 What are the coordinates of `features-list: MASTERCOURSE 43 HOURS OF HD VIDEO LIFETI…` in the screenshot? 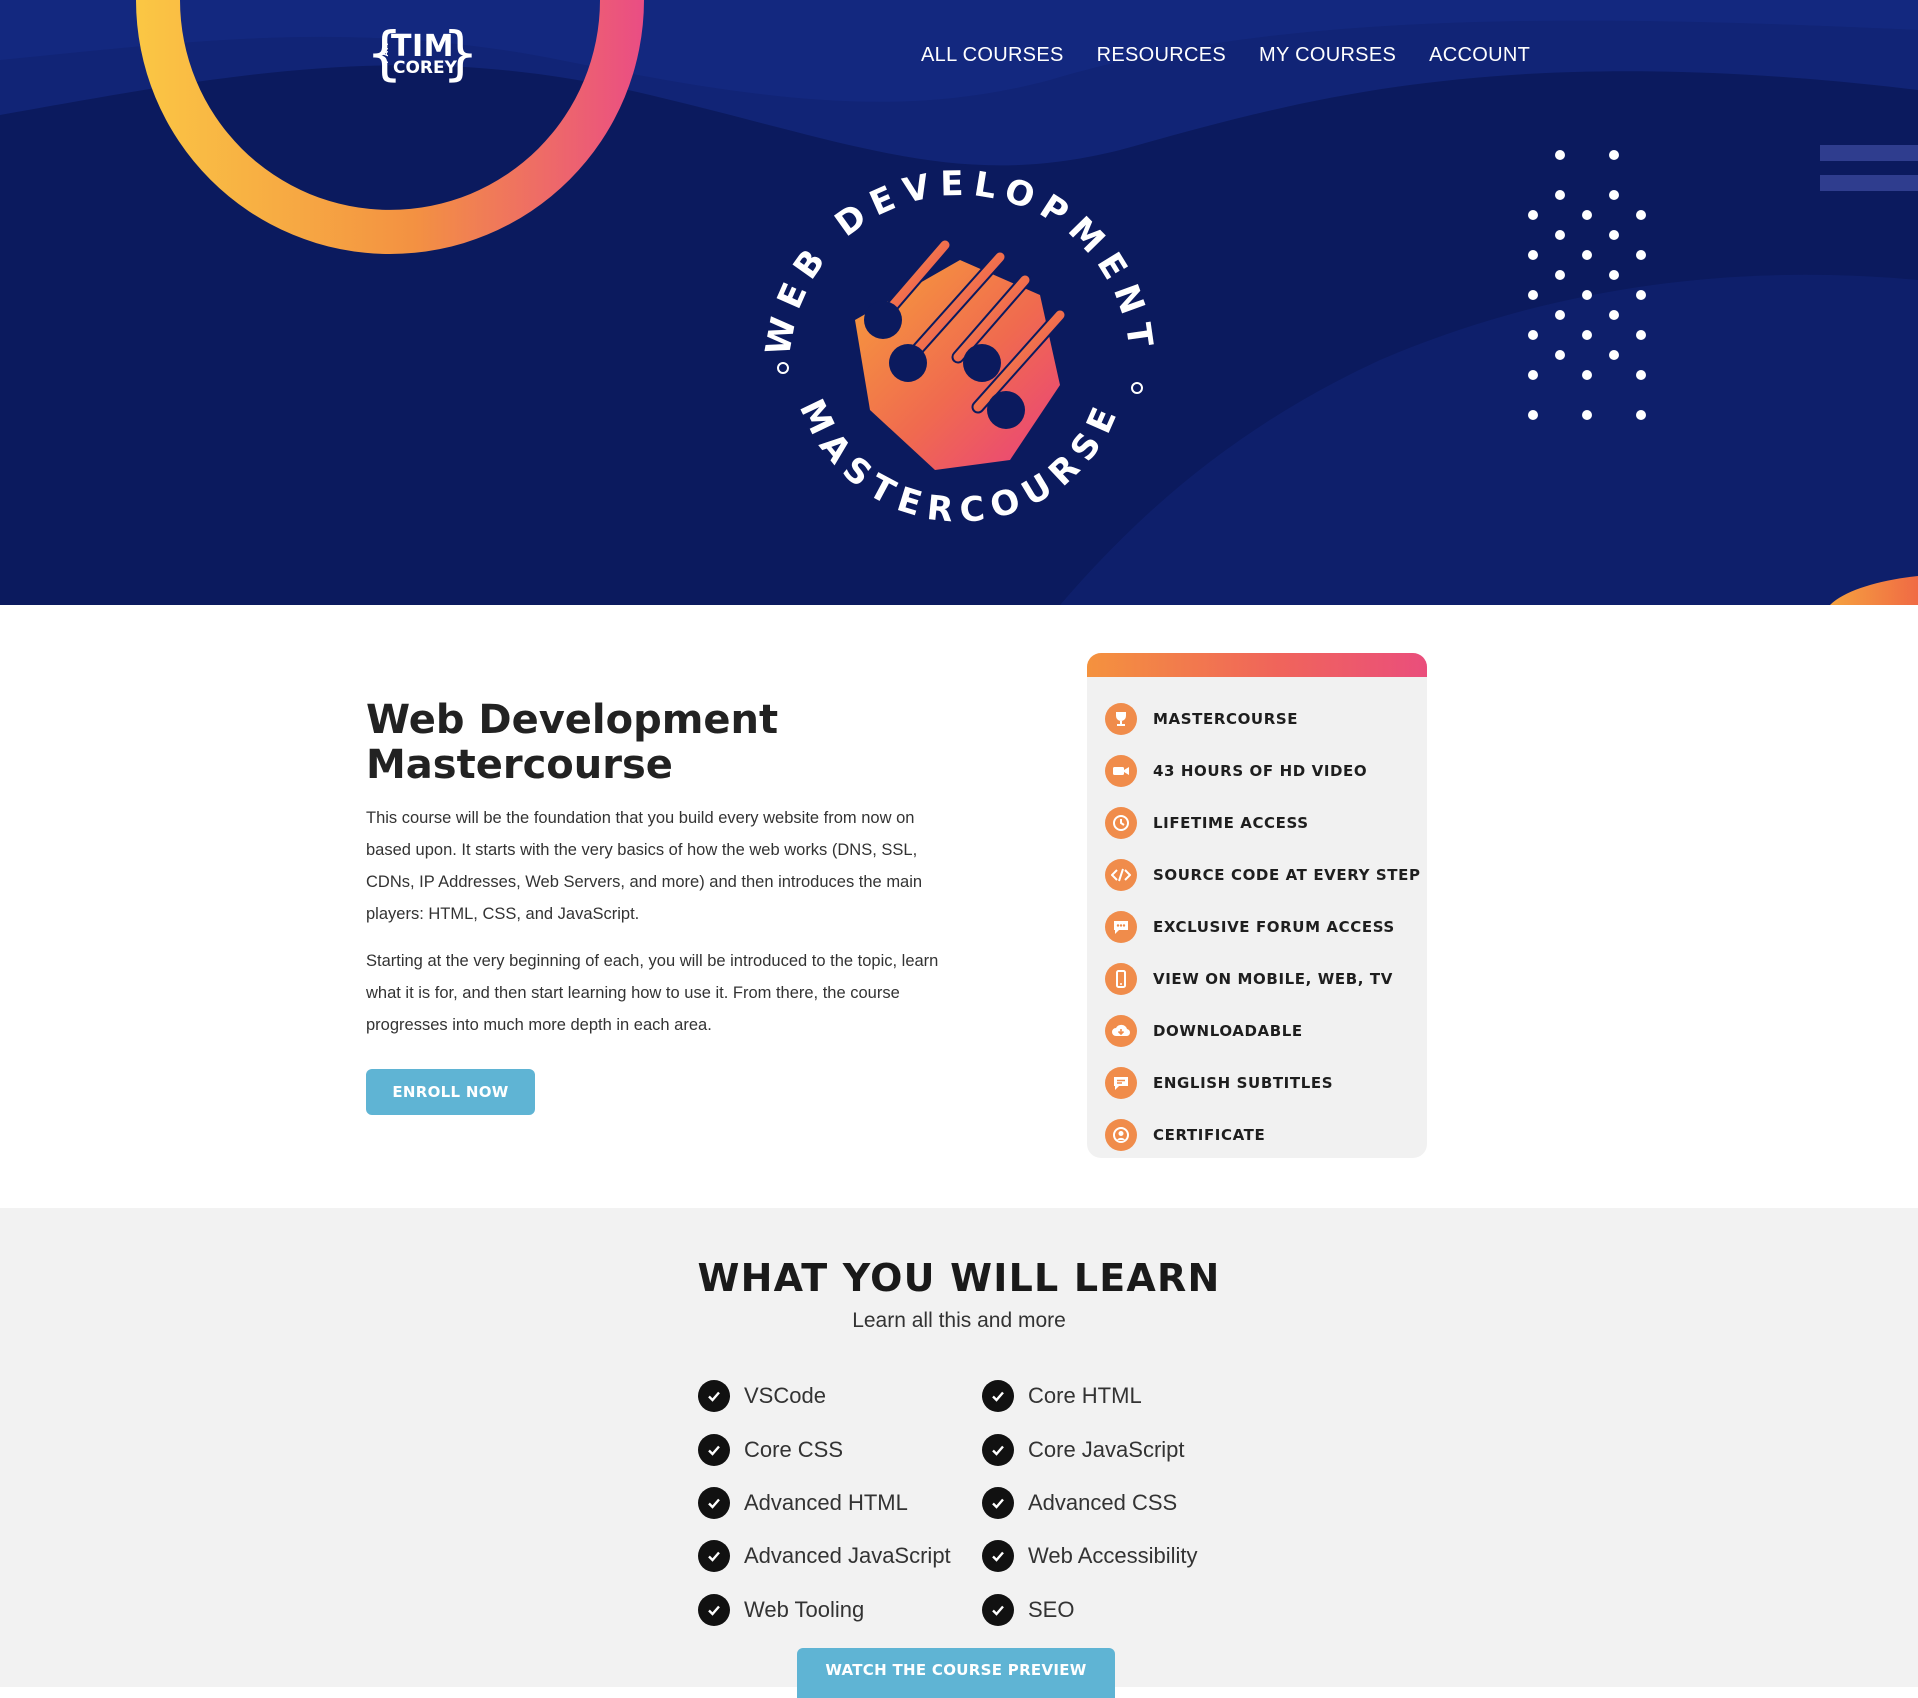 It's located at (1257, 917).